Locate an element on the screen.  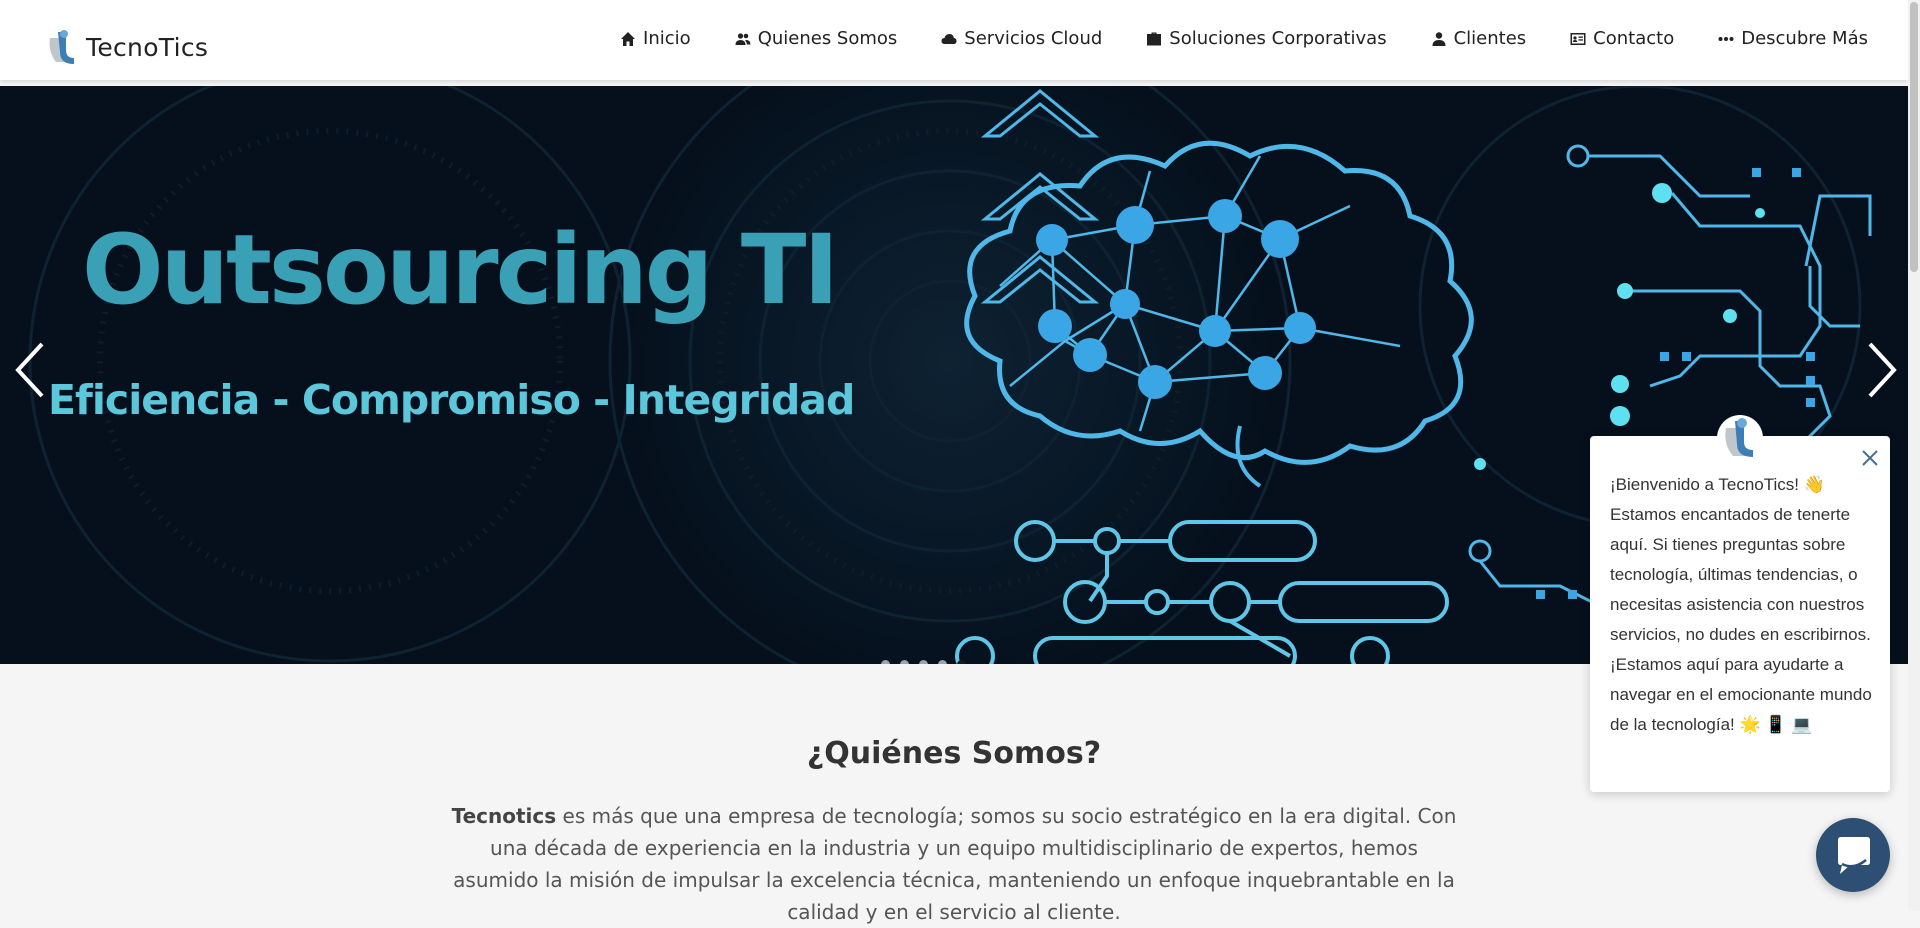
cloud-icon is located at coordinates (949, 38).